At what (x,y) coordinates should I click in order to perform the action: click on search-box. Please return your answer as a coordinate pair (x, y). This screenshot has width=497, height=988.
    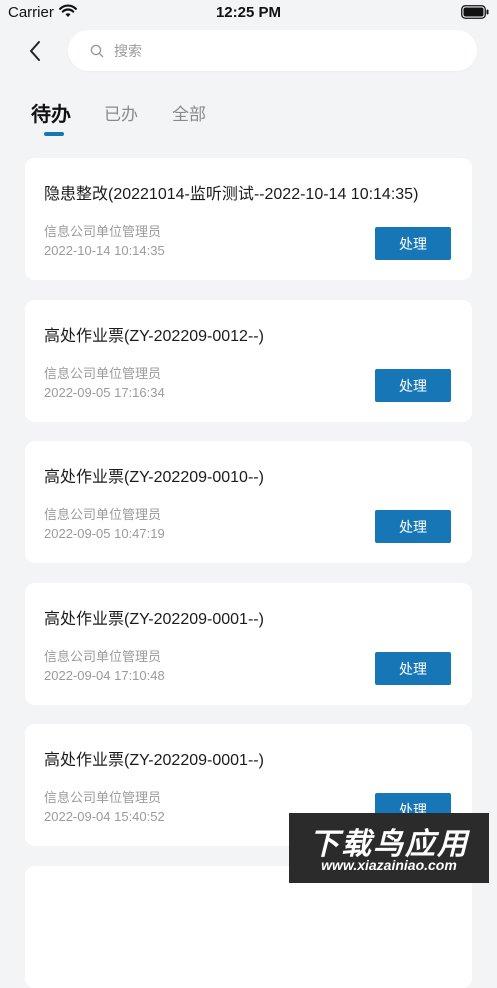
    Looking at the image, I should click on (272, 50).